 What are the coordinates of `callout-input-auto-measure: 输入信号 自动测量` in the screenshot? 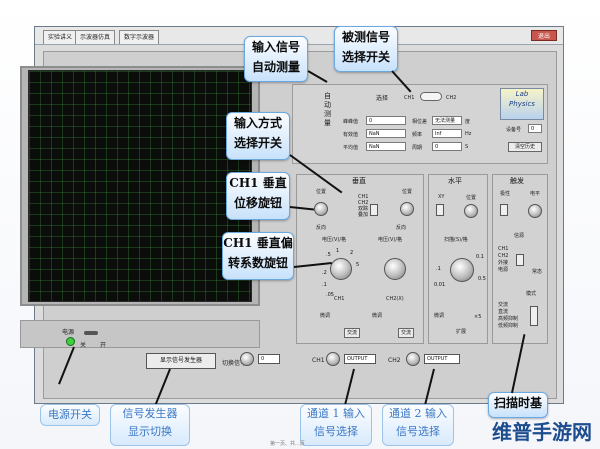 It's located at (276, 59).